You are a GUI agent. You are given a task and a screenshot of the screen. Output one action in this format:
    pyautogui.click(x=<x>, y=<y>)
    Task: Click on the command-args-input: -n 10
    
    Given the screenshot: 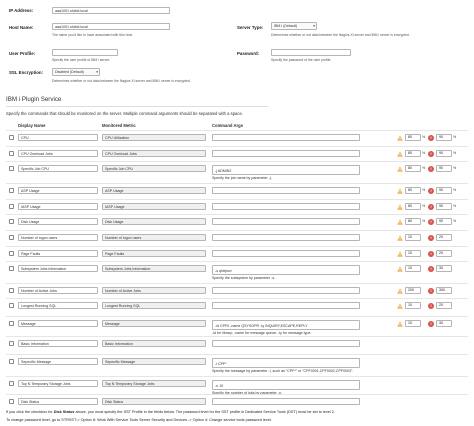 What is the action you would take?
    pyautogui.click(x=286, y=385)
    